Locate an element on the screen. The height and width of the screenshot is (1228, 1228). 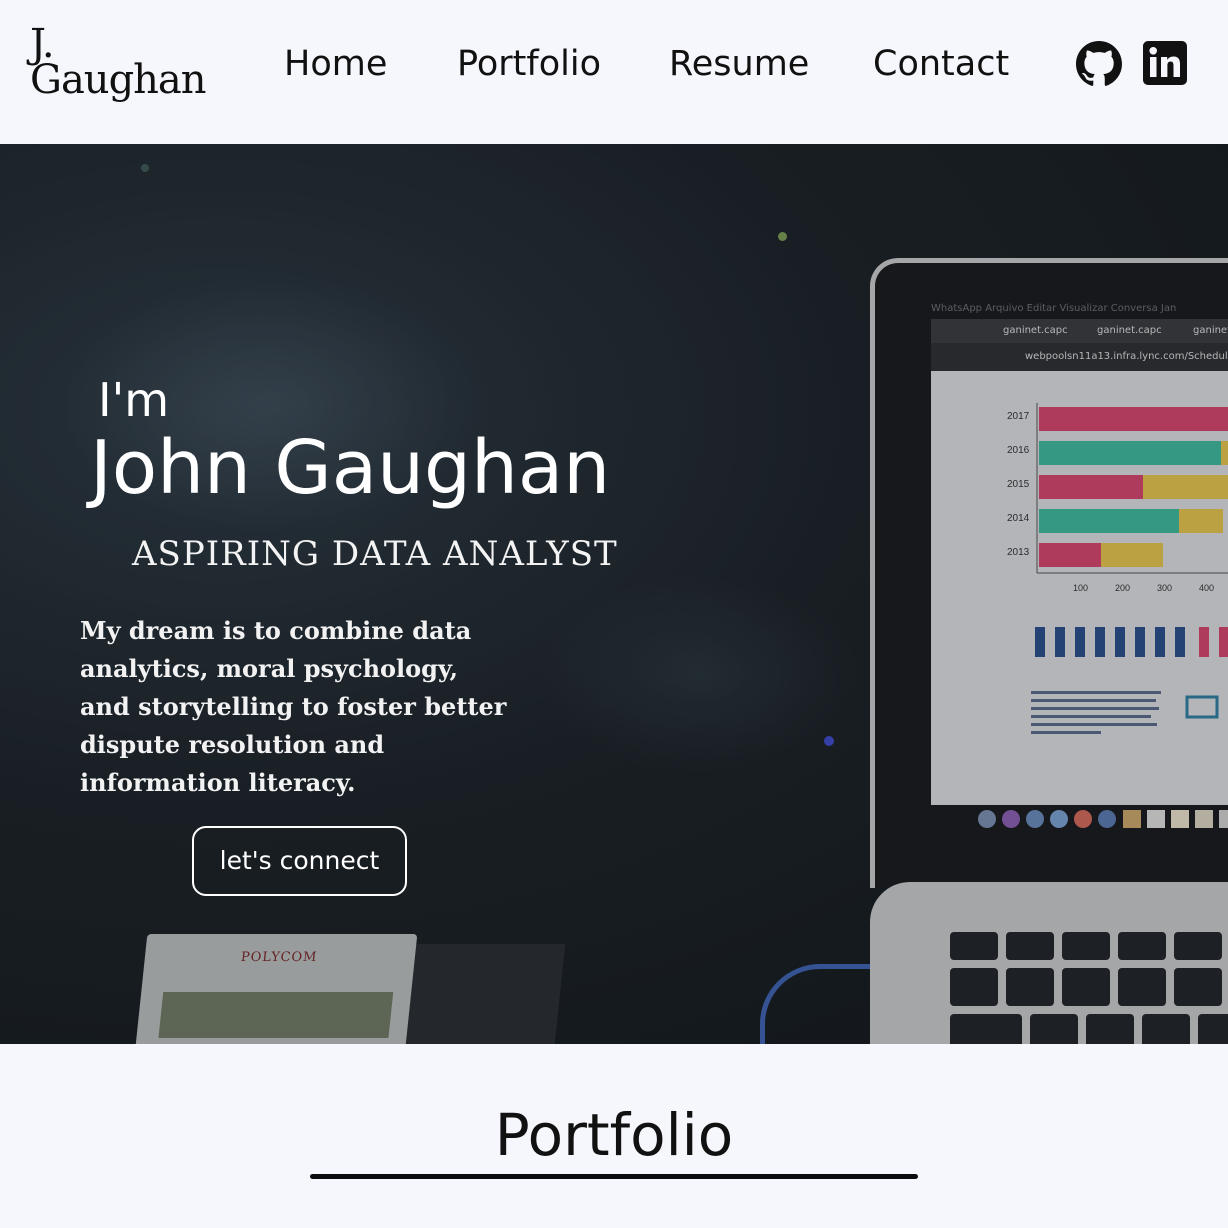
logo-surname: Gaughan is located at coordinates (118, 80).